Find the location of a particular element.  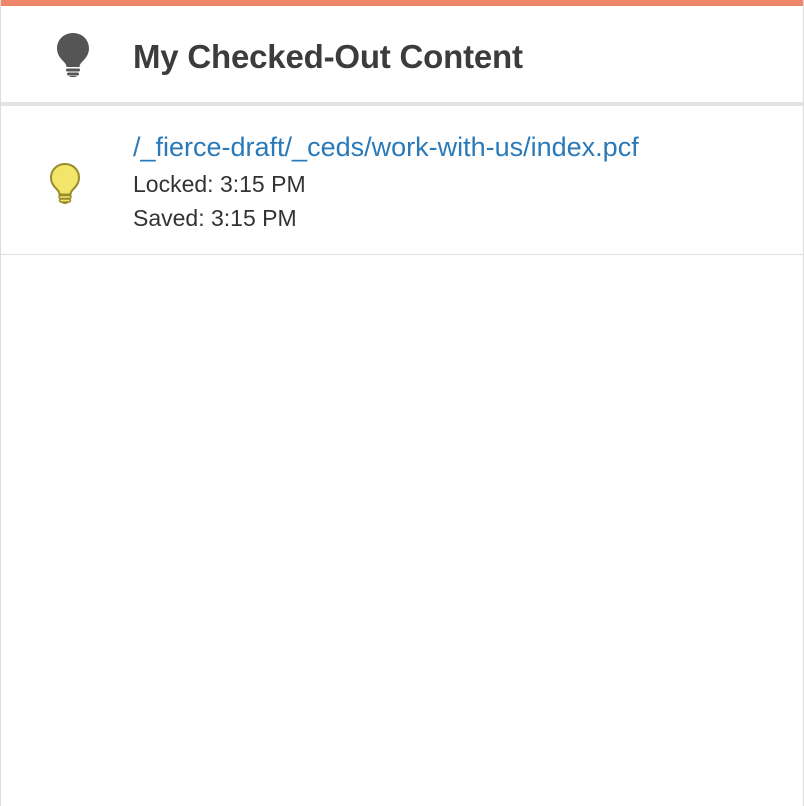

lightbulb-icon is located at coordinates (73, 55).